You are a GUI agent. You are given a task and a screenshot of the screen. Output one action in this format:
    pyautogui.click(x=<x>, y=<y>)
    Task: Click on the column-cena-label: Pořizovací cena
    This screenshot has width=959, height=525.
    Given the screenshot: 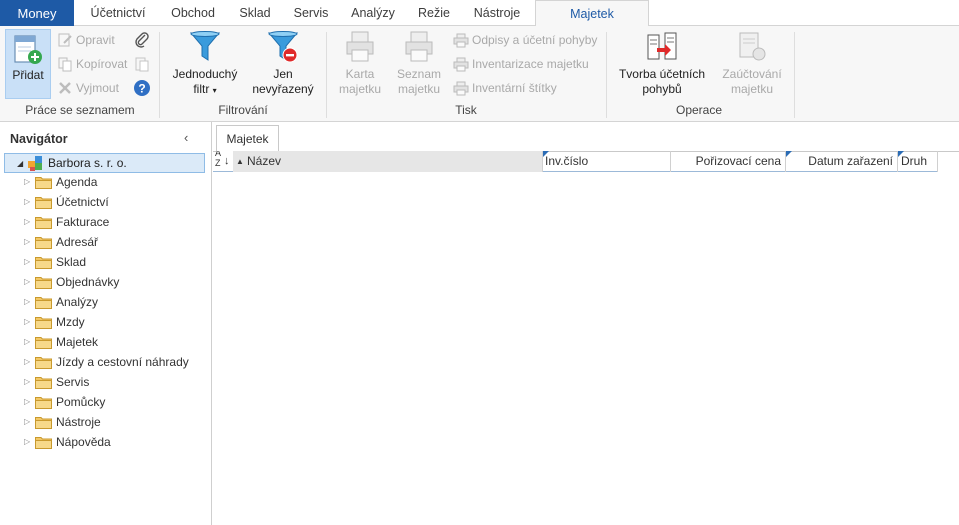 What is the action you would take?
    pyautogui.click(x=738, y=161)
    